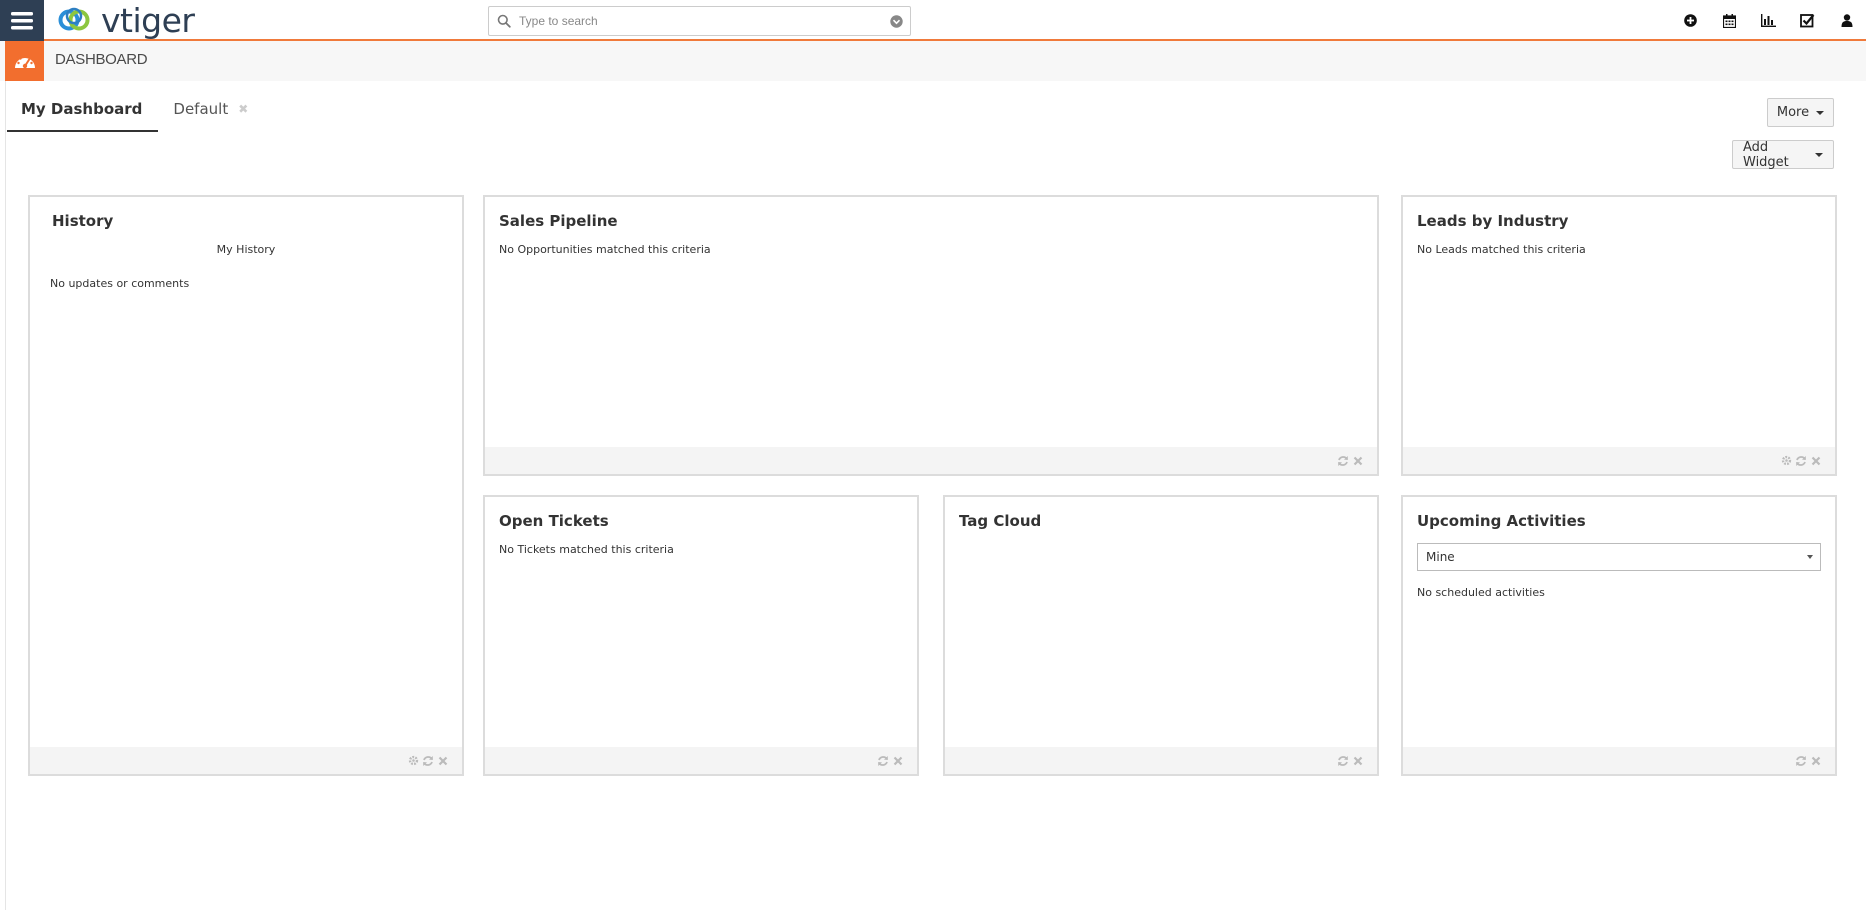 This screenshot has height=910, width=1866. Describe the element at coordinates (933, 20) in the screenshot. I see `top-navbar: vtiger` at that location.